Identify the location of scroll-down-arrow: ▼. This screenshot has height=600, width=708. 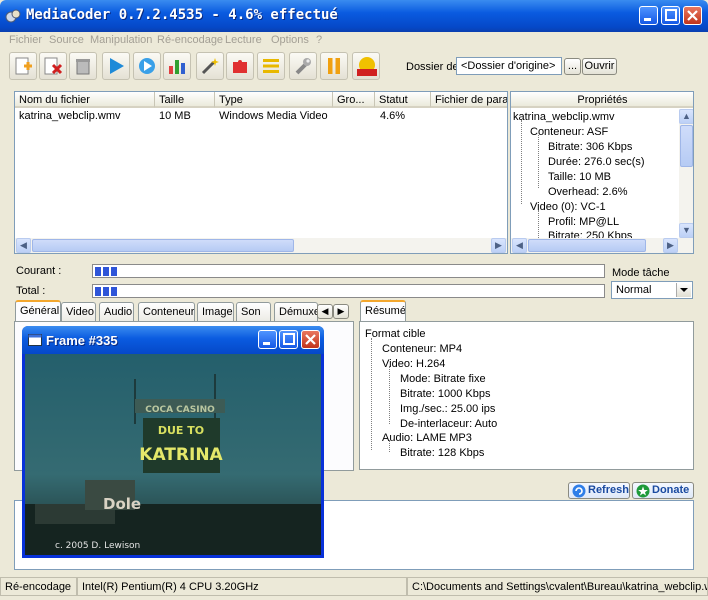
(686, 230).